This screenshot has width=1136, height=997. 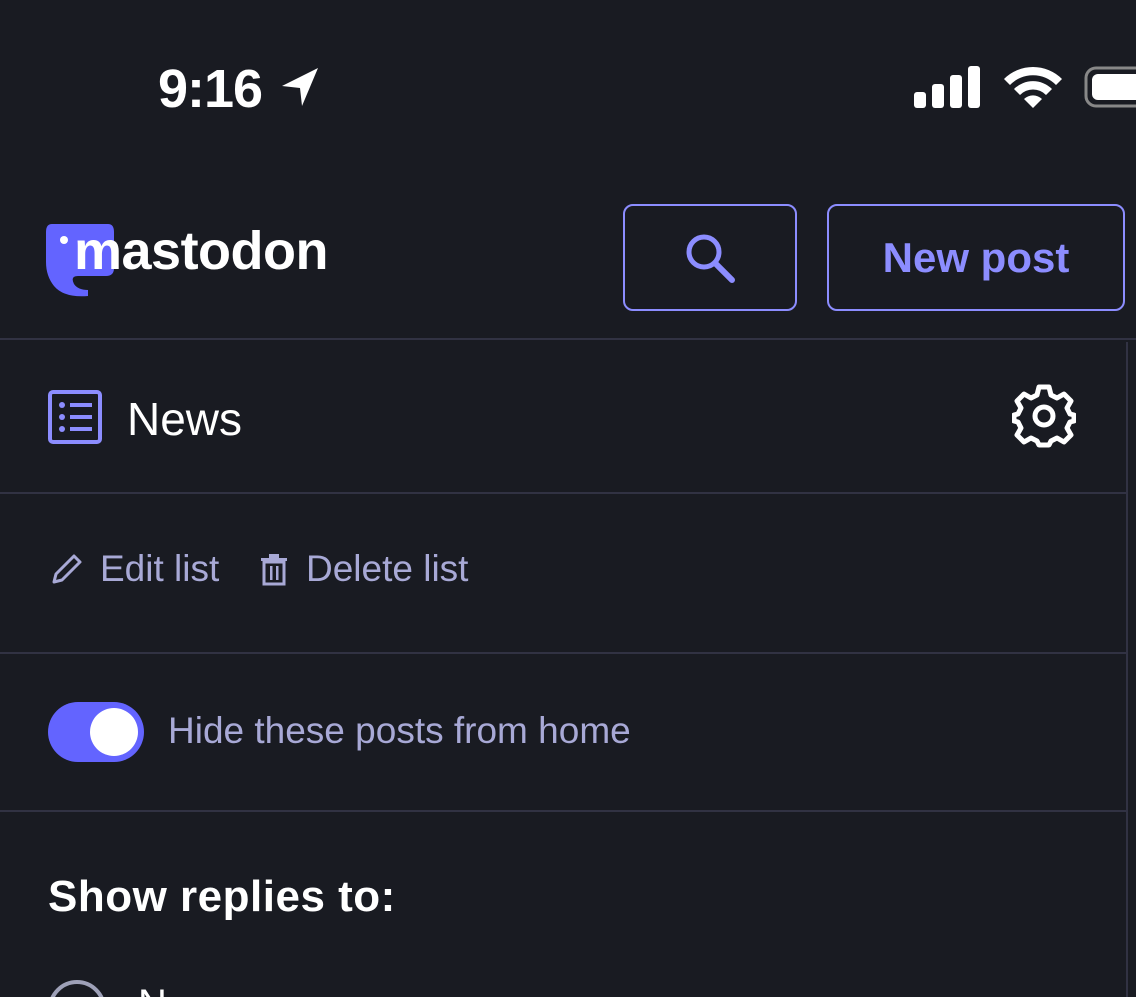 I want to click on pencil-icon, so click(x=67, y=569).